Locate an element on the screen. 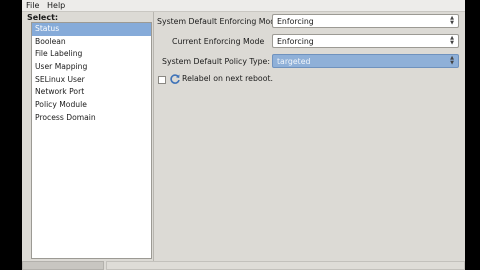 The width and height of the screenshot is (480, 270). menubar: File Help is located at coordinates (243, 6).